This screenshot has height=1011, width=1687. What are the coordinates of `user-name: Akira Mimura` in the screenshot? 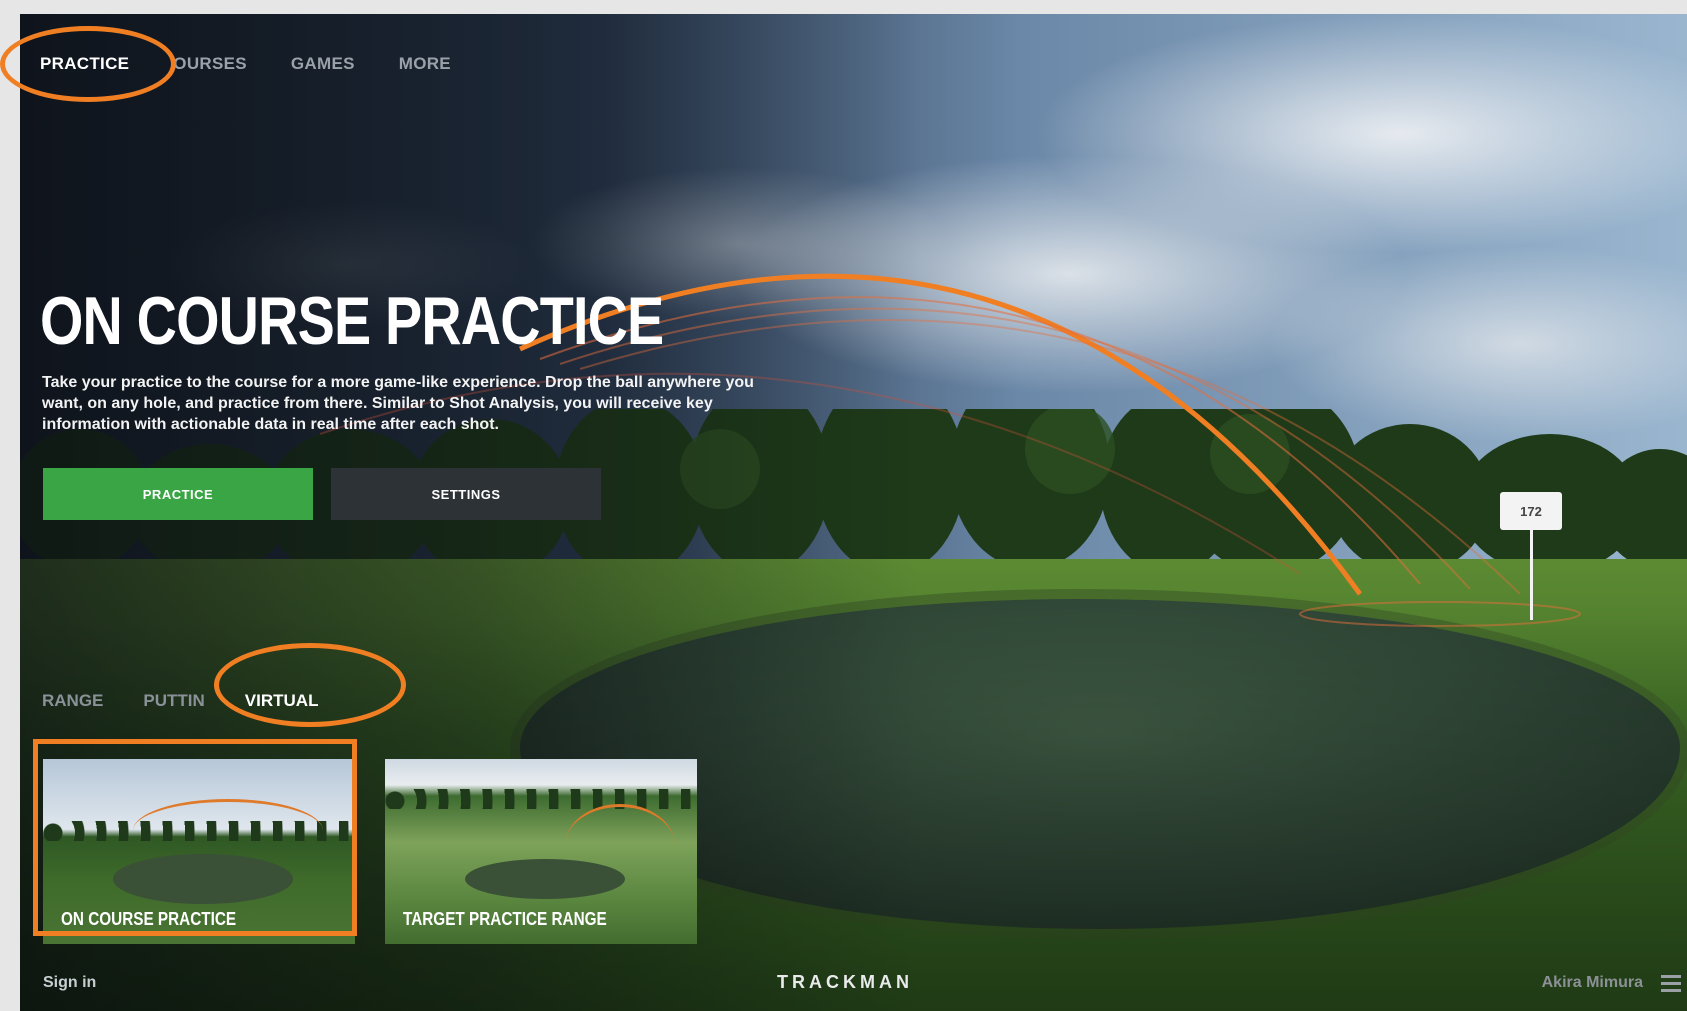 It's located at (1592, 983).